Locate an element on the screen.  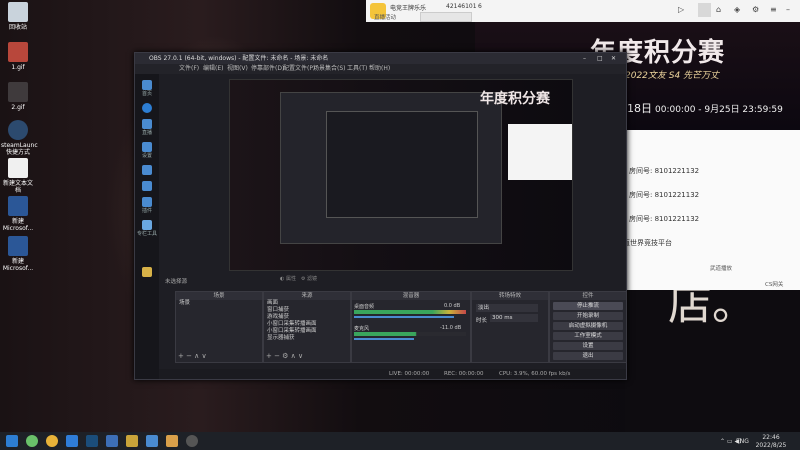
controls-title: 控件 is located at coordinates (588, 296).